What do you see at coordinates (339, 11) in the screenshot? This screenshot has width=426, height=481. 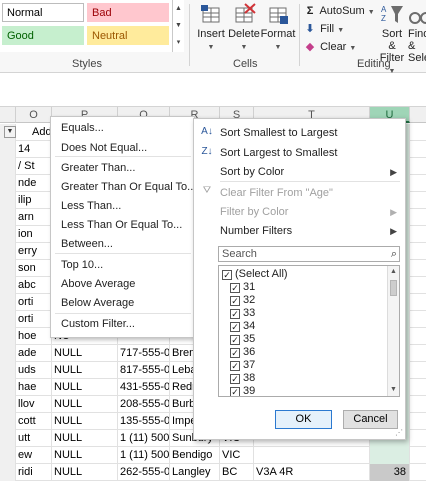 I see `autosum-button: Σ AutoSum ▼` at bounding box center [339, 11].